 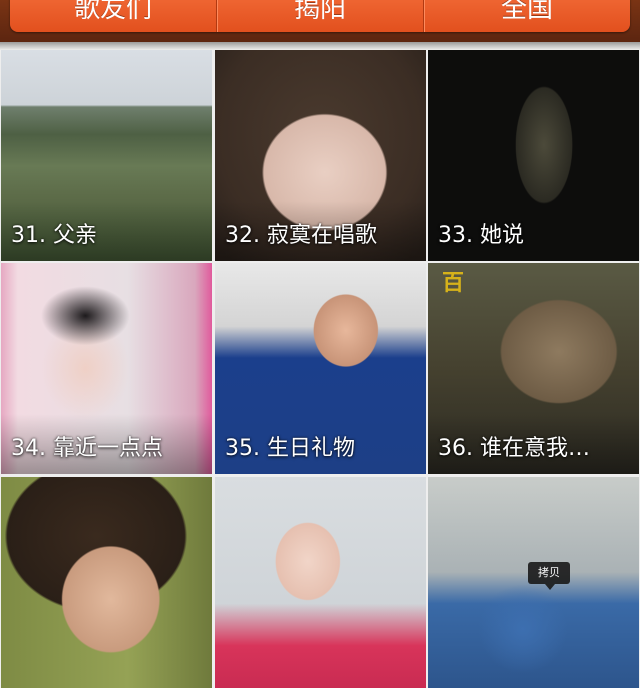 I want to click on tab-nationwide: 全国, so click(x=526, y=16).